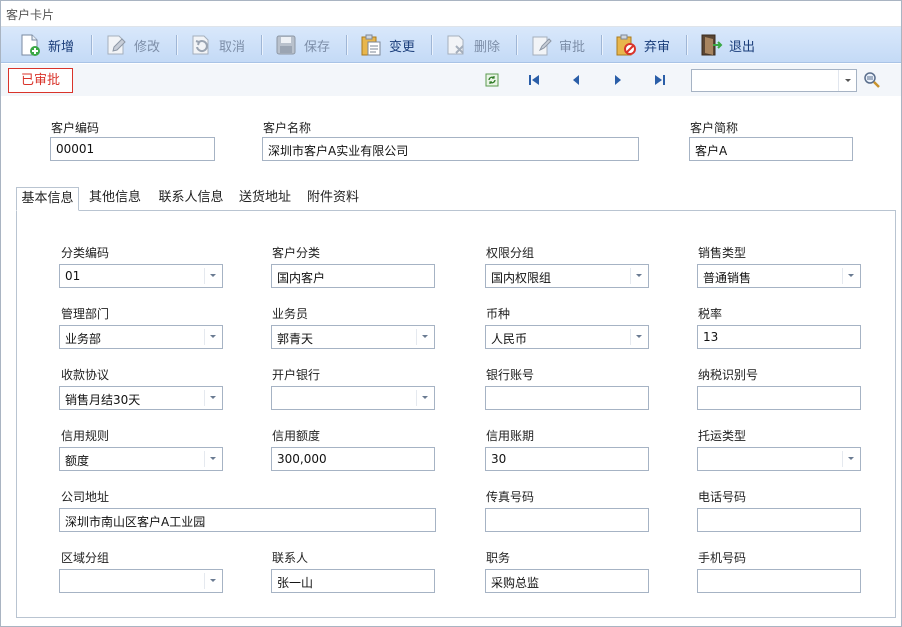 The width and height of the screenshot is (902, 627). I want to click on currency-combo: 人民币, so click(567, 337).